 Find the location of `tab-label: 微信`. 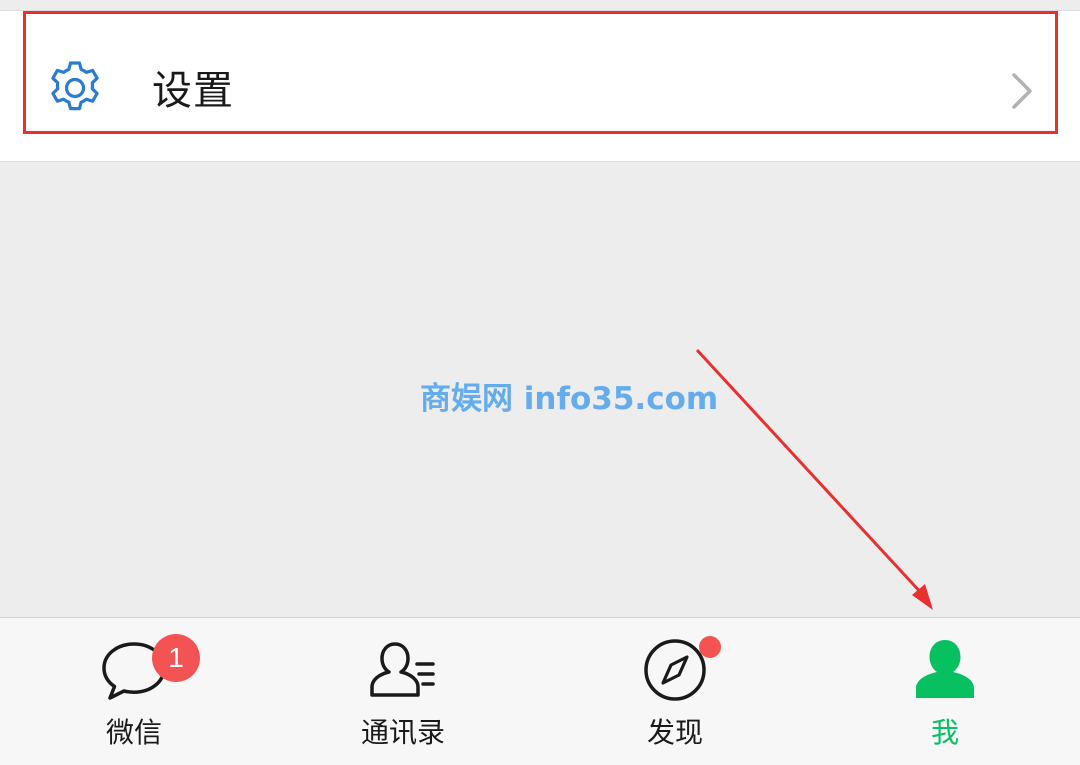

tab-label: 微信 is located at coordinates (133, 732).